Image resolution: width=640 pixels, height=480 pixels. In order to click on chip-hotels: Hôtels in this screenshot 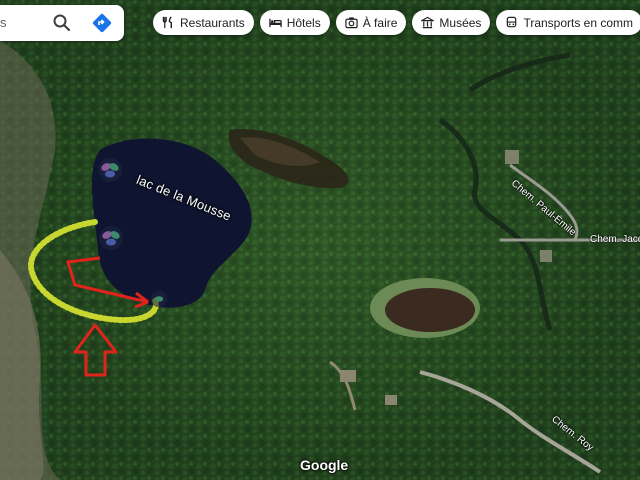, I will do `click(294, 22)`.